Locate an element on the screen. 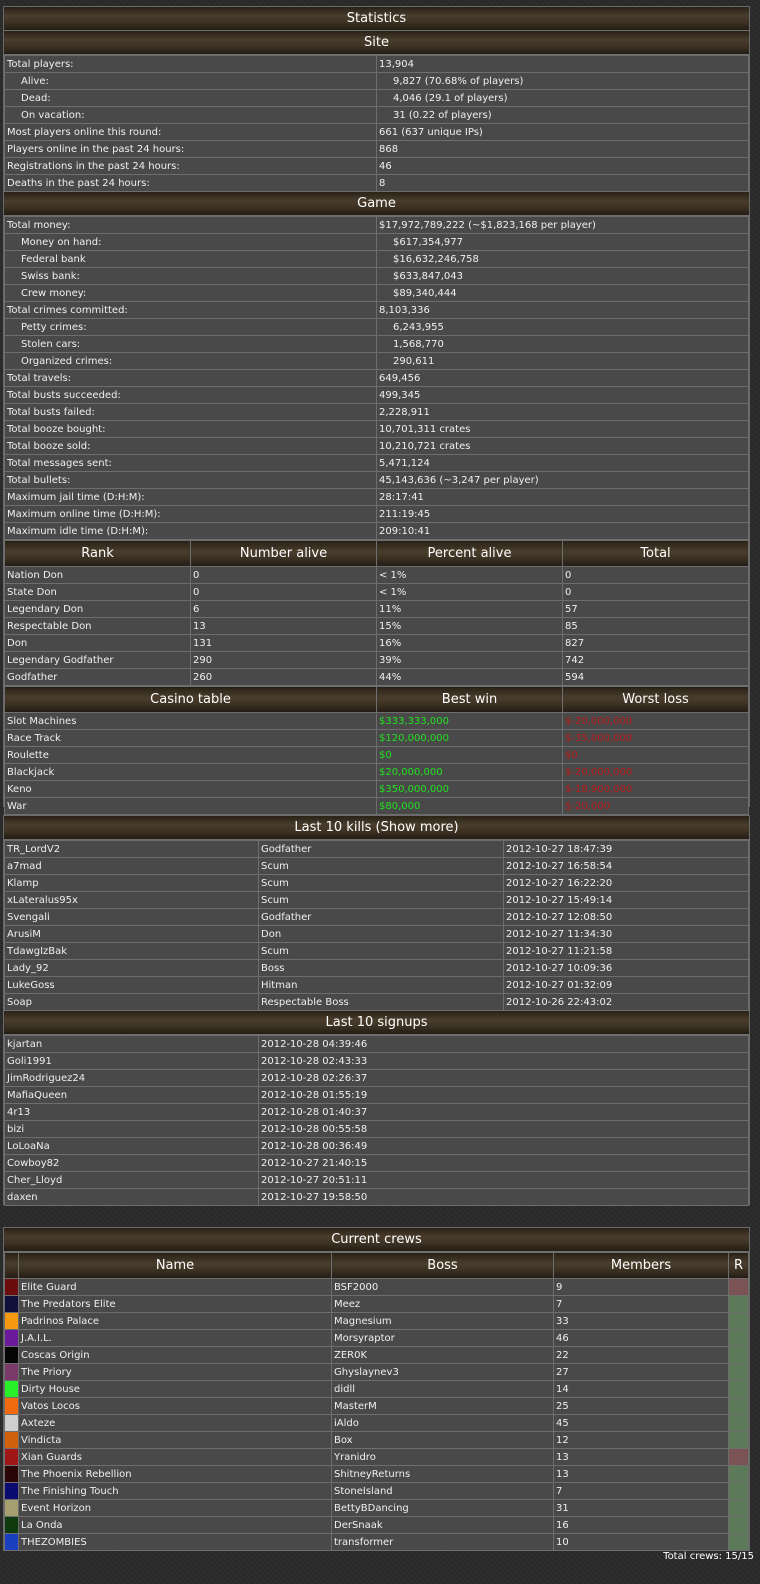  casino-worst-loss: $-20,000,000 is located at coordinates (655, 721).